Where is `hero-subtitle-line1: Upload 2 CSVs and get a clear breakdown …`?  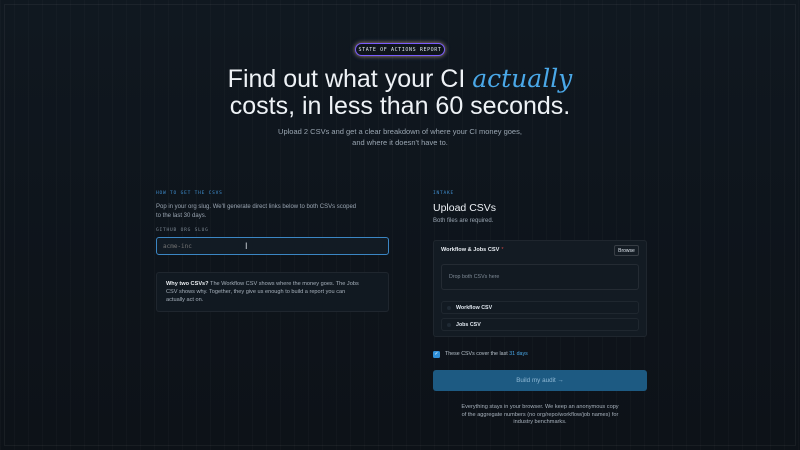 hero-subtitle-line1: Upload 2 CSVs and get a clear breakdown … is located at coordinates (400, 131).